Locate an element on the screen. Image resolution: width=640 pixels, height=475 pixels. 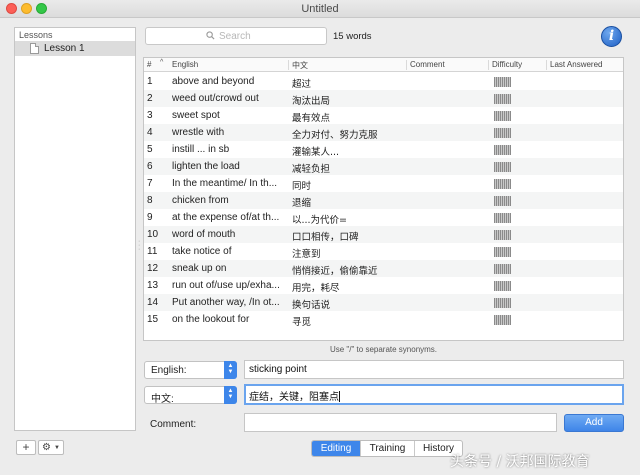
row-chinese: 同时 is located at coordinates (302, 186).